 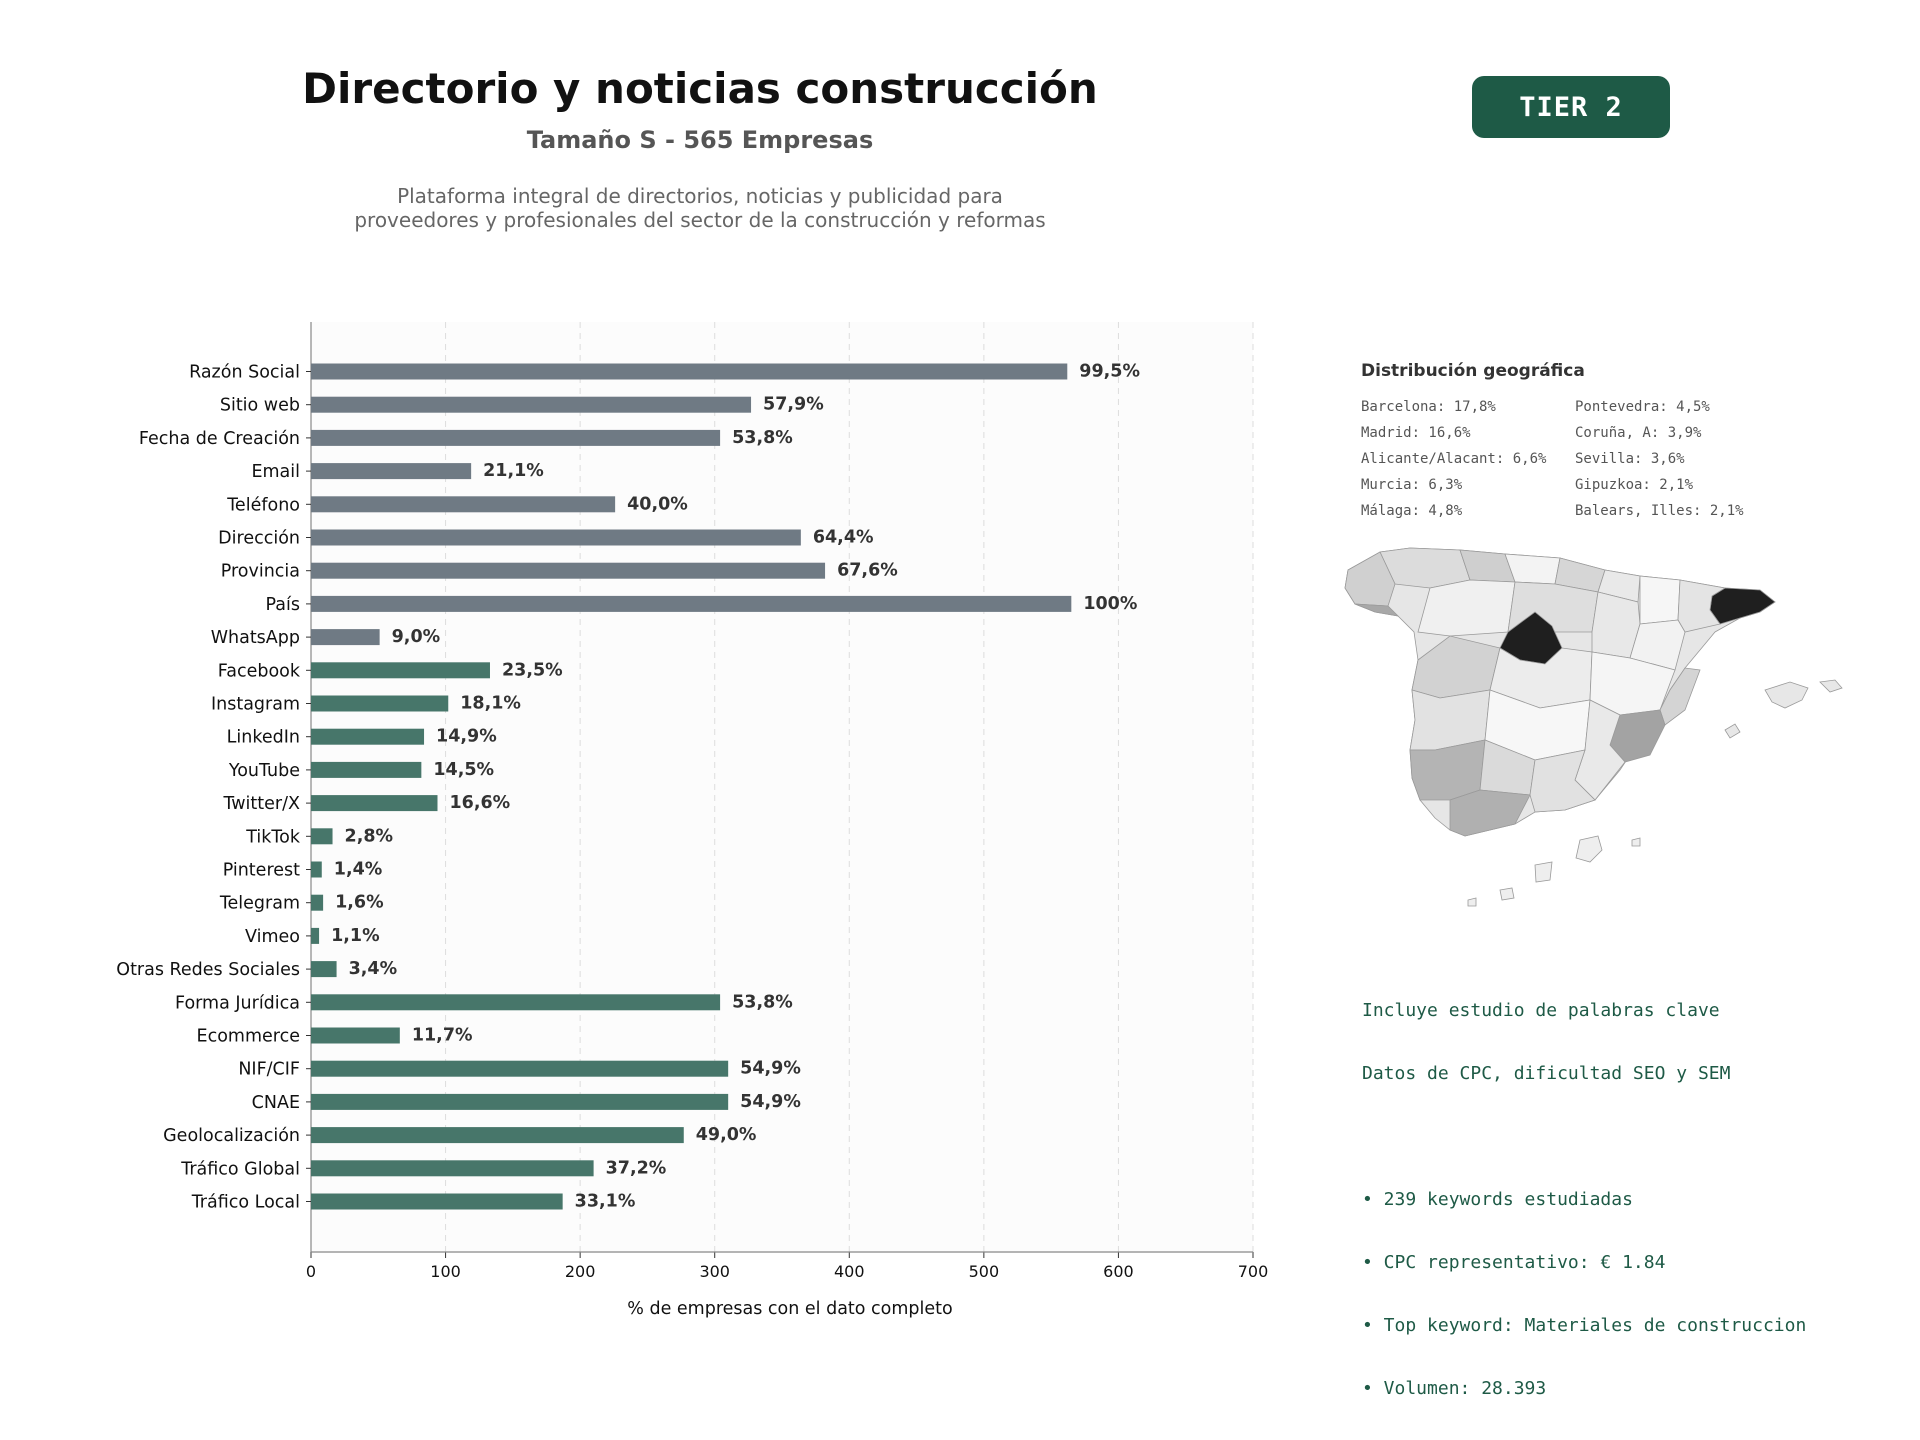 What do you see at coordinates (283, 605) in the screenshot?
I see `category-label: País` at bounding box center [283, 605].